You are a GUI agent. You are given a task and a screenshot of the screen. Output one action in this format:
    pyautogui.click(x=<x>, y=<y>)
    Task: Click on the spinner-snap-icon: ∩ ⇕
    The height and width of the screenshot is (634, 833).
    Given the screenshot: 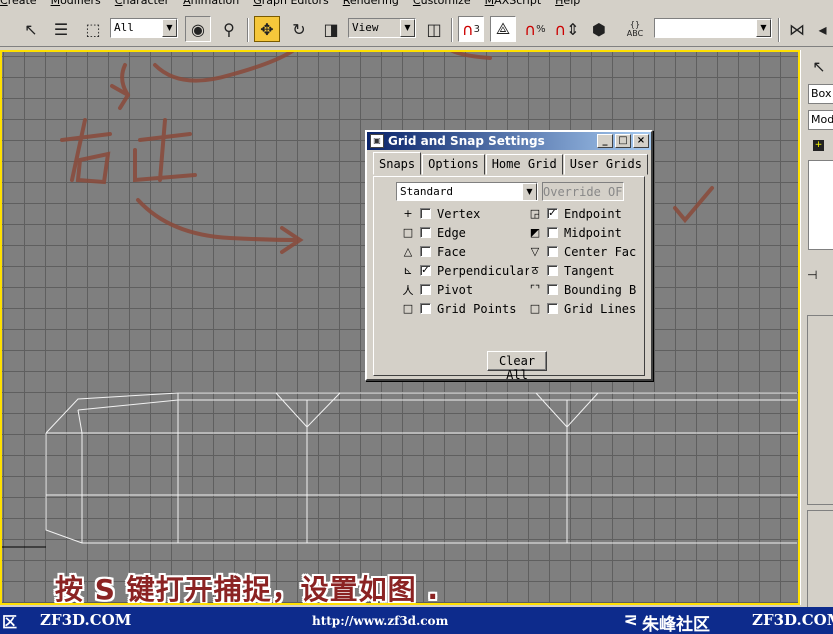 What is the action you would take?
    pyautogui.click(x=567, y=29)
    